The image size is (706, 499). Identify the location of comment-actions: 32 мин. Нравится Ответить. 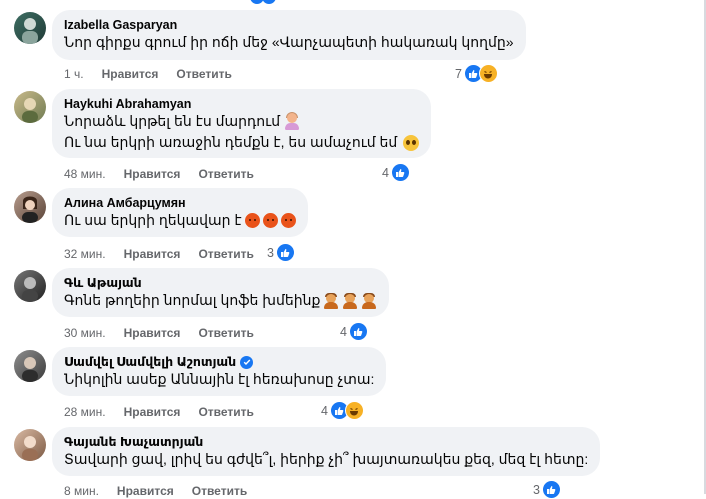
(168, 254).